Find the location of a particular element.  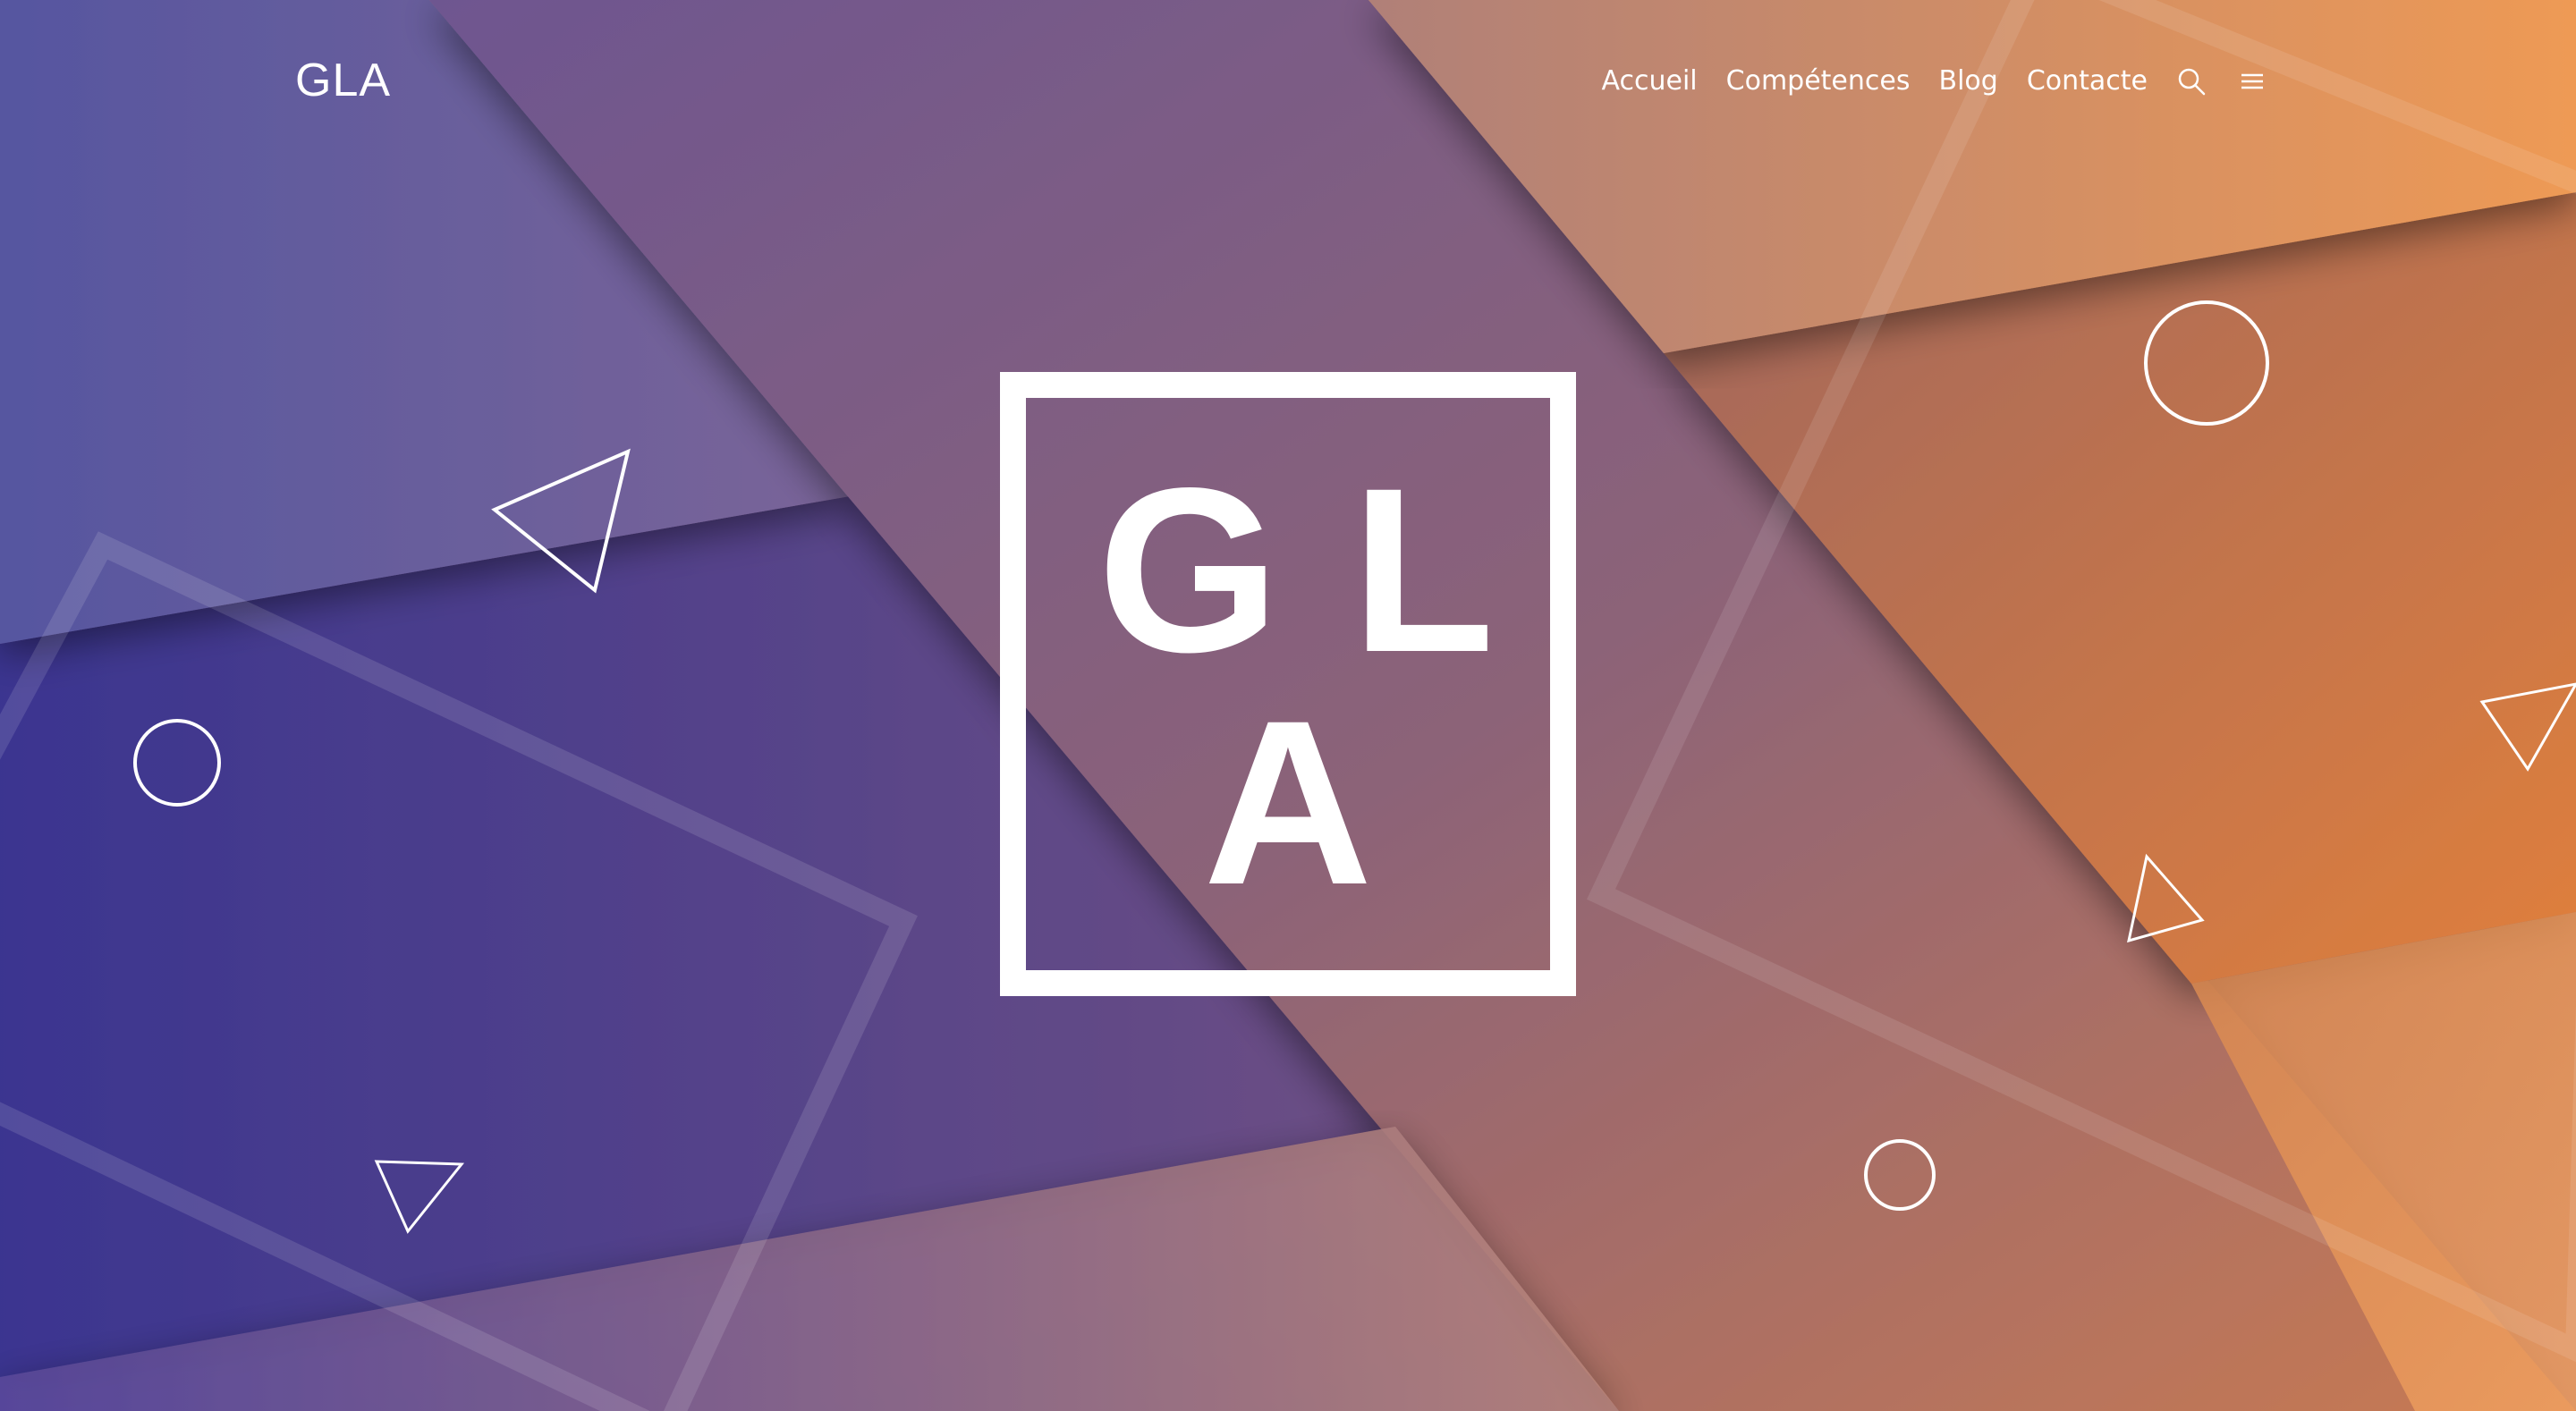

hero-logo: GL A is located at coordinates (1288, 684).